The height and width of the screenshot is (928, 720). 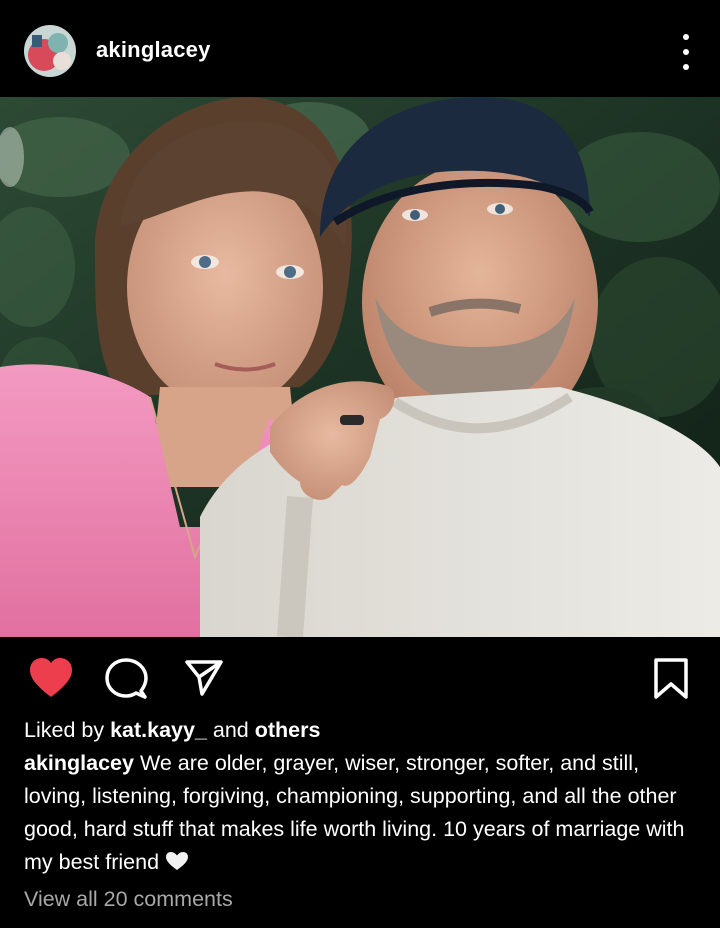 I want to click on more-options-icon, so click(x=686, y=52).